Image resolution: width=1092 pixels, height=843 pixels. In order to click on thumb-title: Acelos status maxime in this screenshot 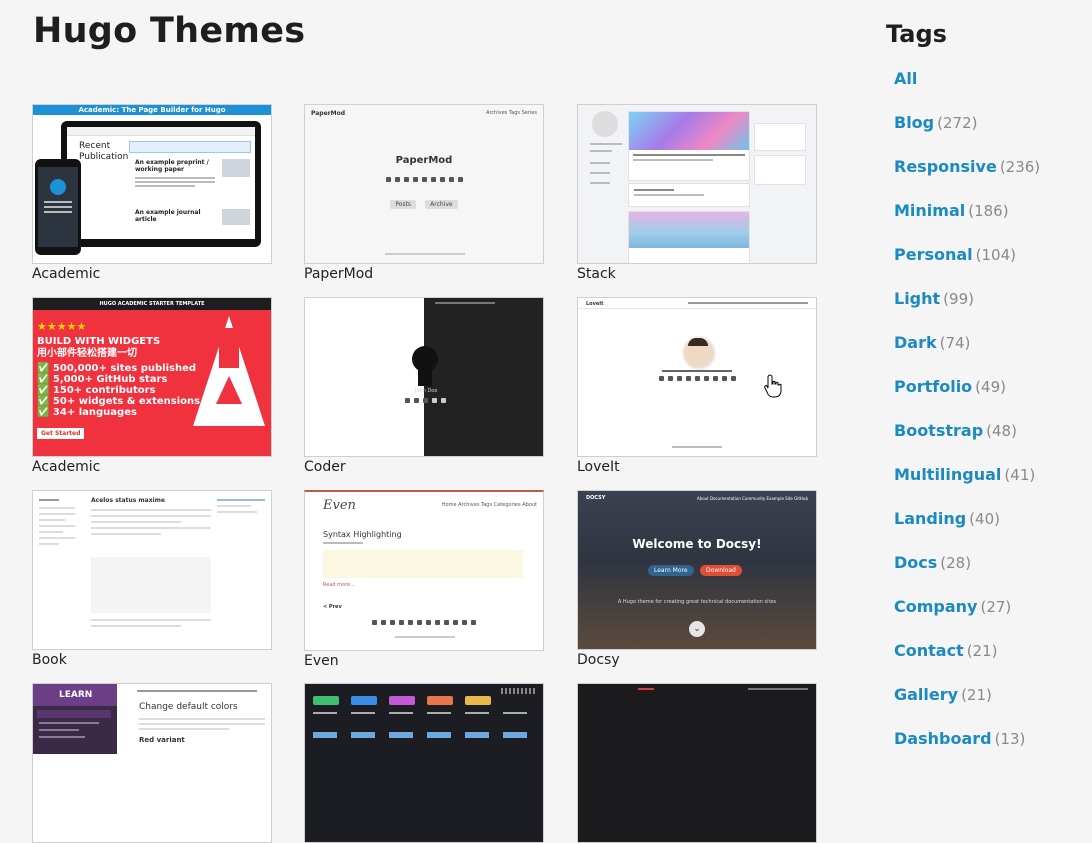, I will do `click(128, 500)`.